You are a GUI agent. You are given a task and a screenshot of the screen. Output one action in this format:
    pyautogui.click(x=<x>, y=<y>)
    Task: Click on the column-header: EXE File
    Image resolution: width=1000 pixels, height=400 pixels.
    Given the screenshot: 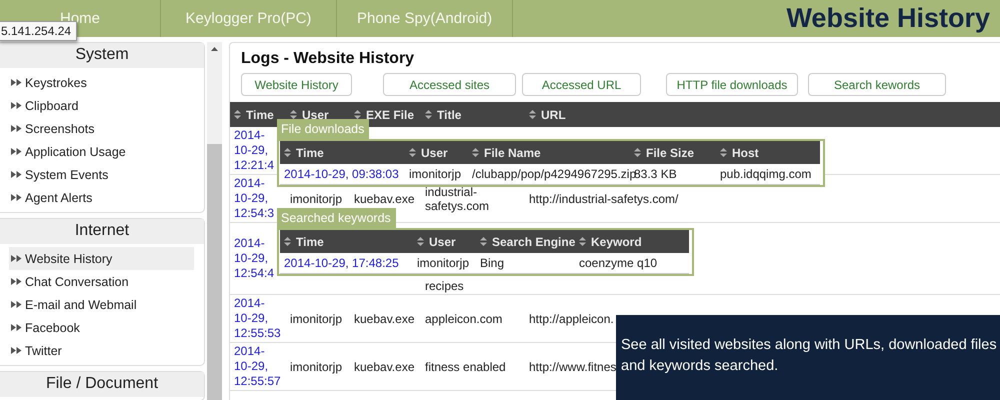 What is the action you would take?
    pyautogui.click(x=390, y=115)
    